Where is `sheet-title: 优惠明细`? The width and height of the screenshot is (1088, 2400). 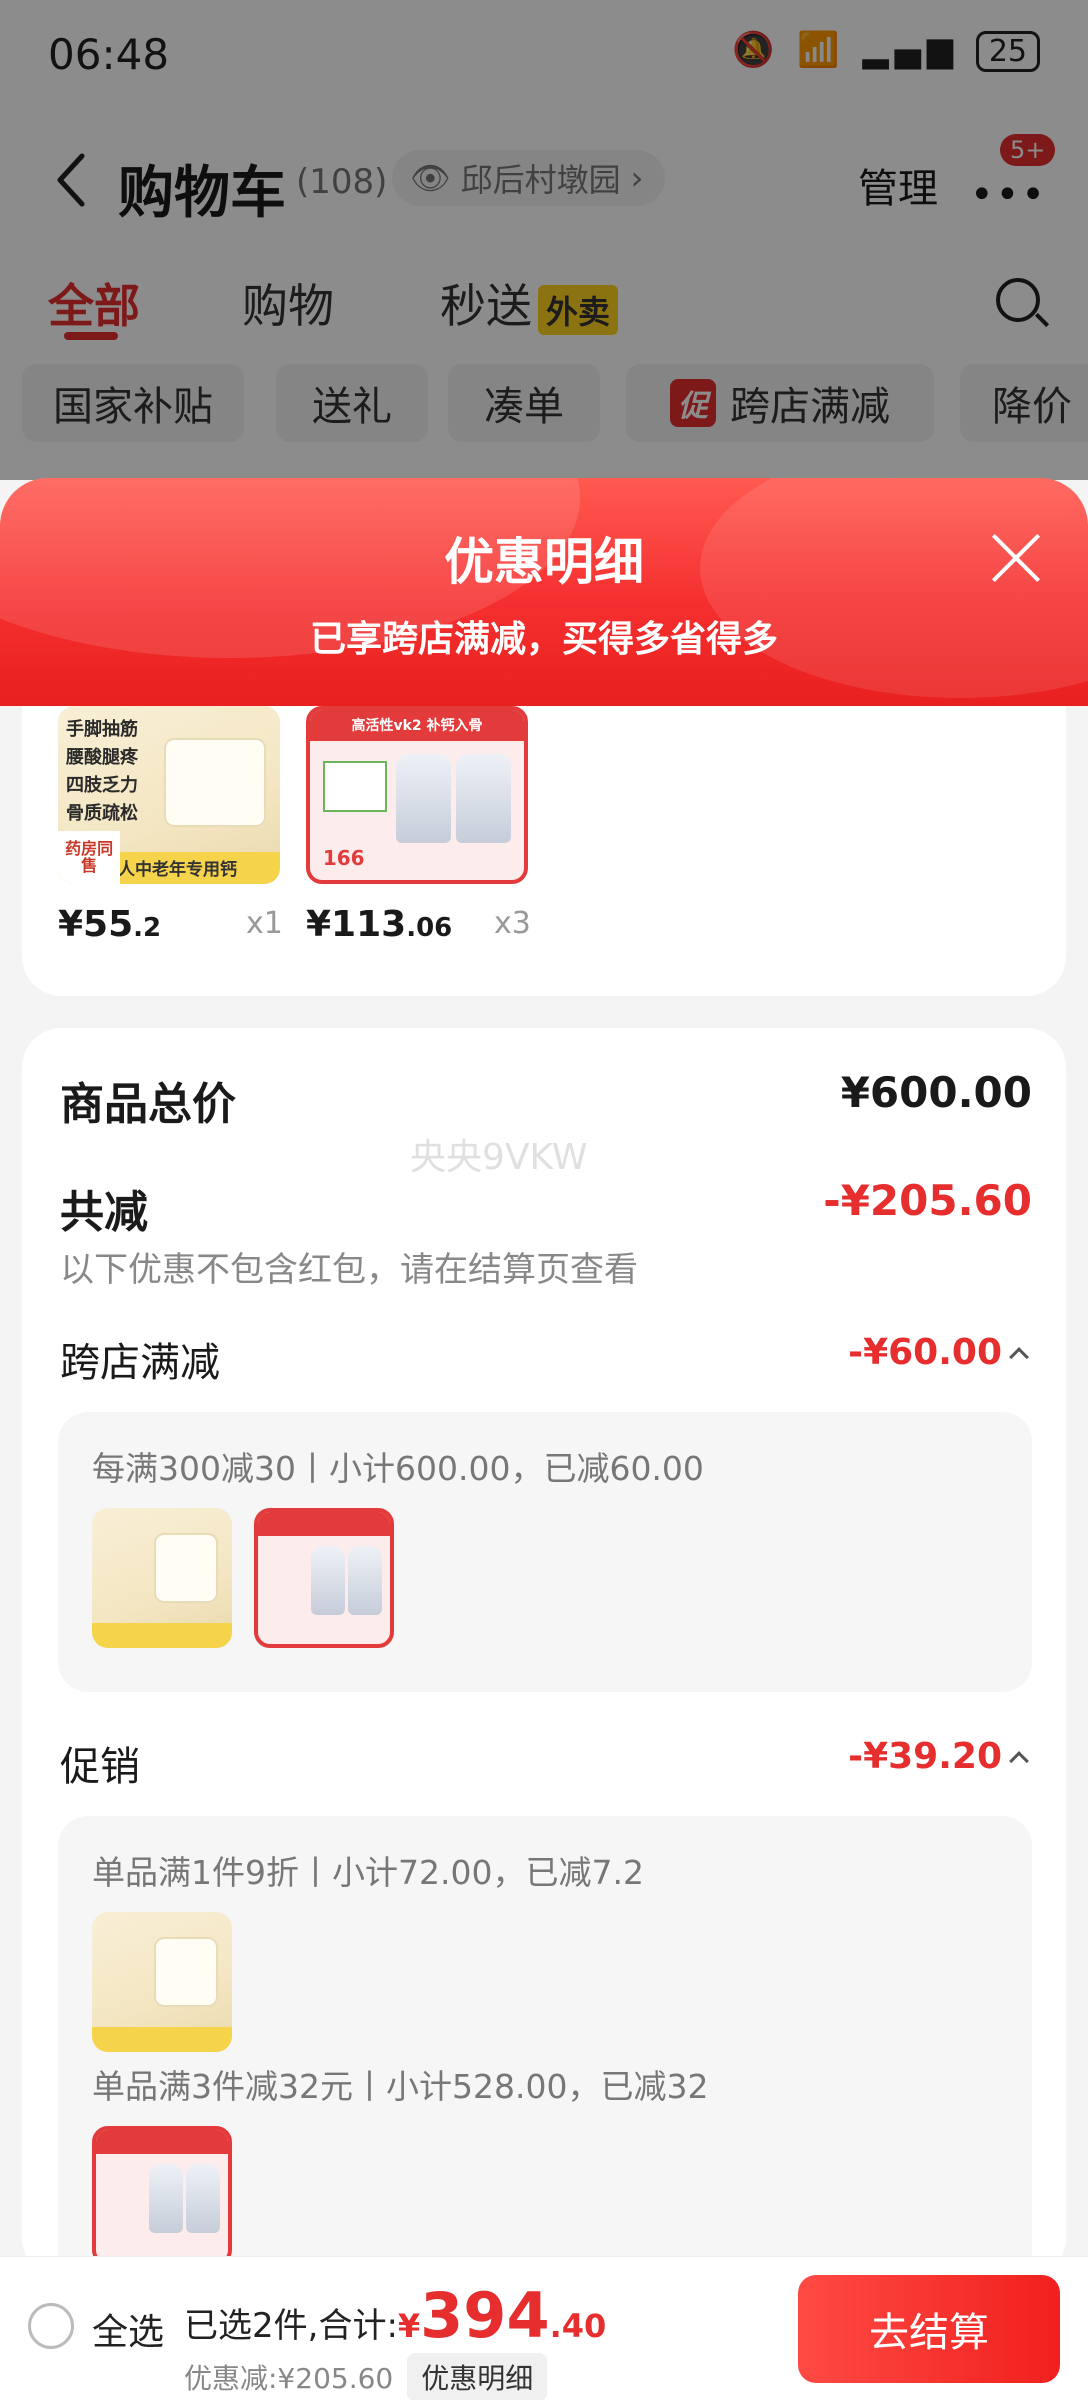 sheet-title: 优惠明细 is located at coordinates (544, 562).